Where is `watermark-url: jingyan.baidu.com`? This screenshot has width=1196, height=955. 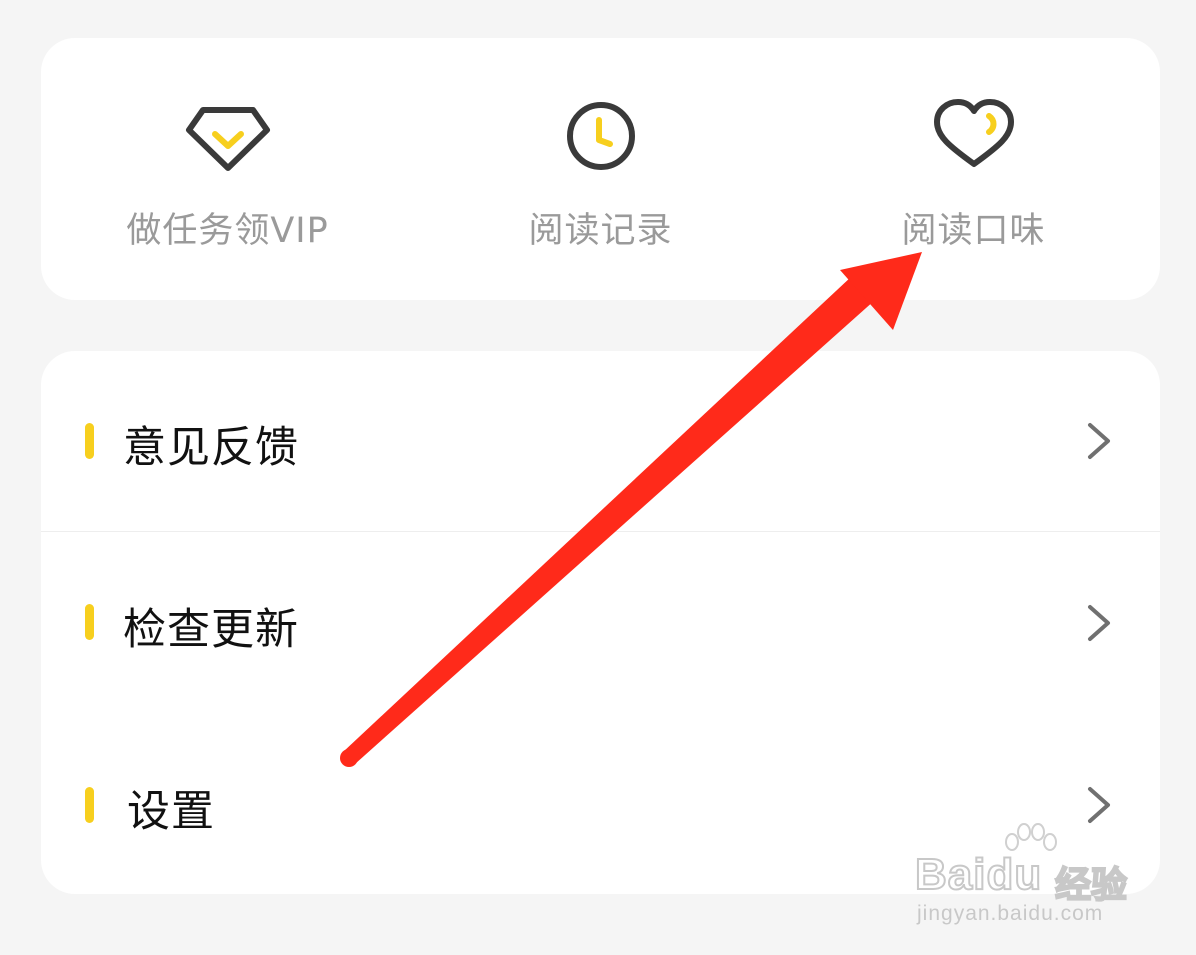 watermark-url: jingyan.baidu.com is located at coordinates (1010, 913).